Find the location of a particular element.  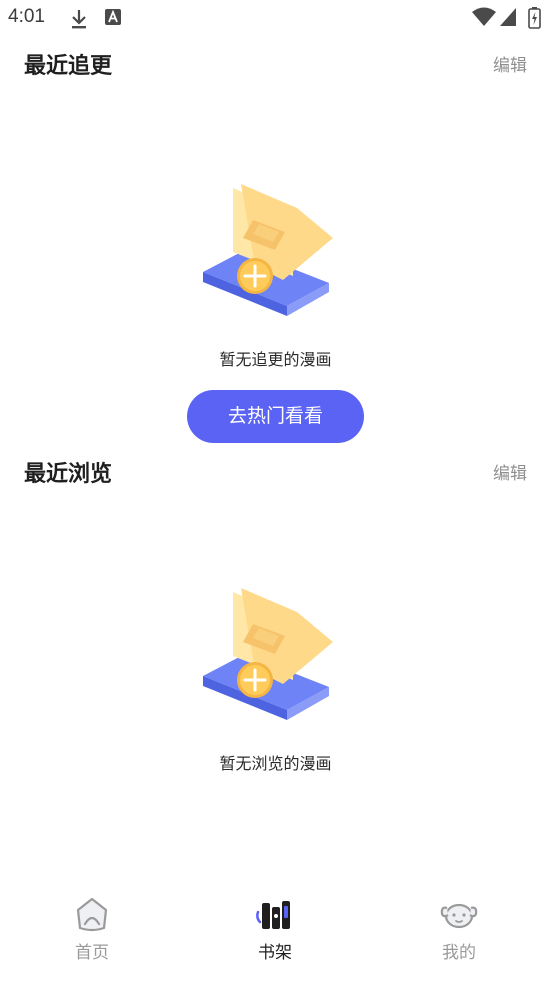

tab-home: 首页 is located at coordinates (92, 930).